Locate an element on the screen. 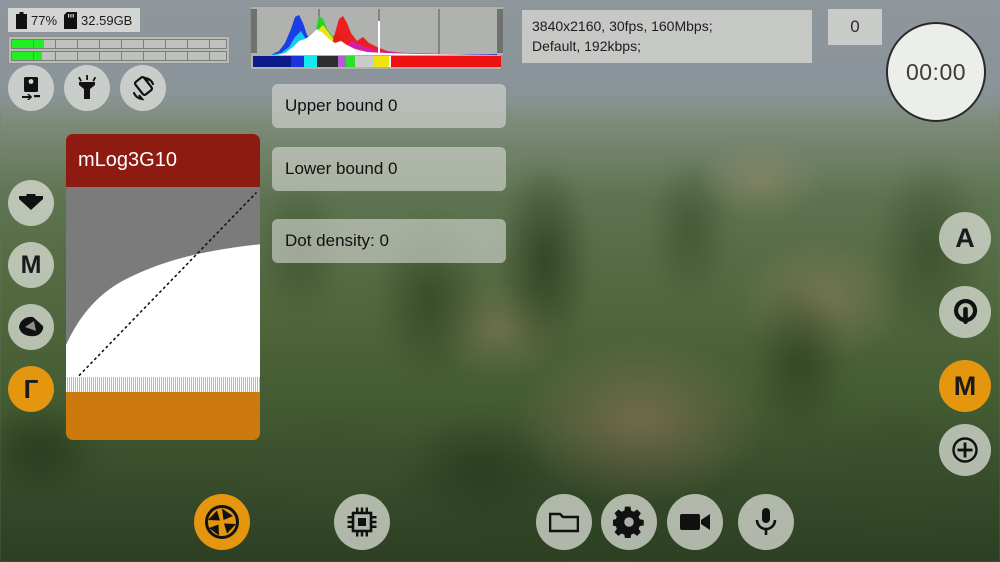 The image size is (1000, 562). manual-mode-button: M is located at coordinates (965, 386).